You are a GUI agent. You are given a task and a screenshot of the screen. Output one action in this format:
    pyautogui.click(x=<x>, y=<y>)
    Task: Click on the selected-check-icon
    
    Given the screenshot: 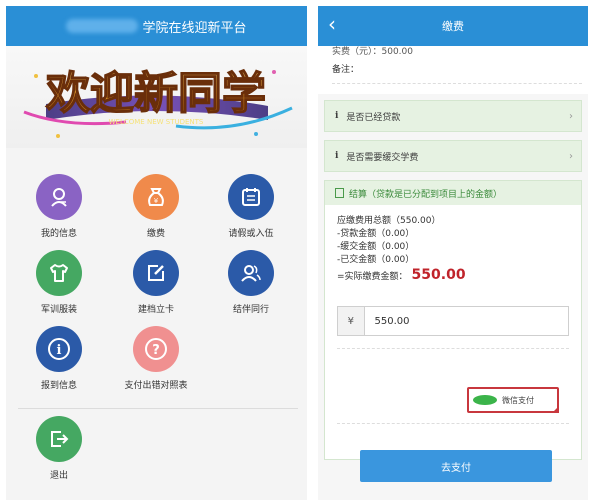 What is the action you would take?
    pyautogui.click(x=555, y=409)
    